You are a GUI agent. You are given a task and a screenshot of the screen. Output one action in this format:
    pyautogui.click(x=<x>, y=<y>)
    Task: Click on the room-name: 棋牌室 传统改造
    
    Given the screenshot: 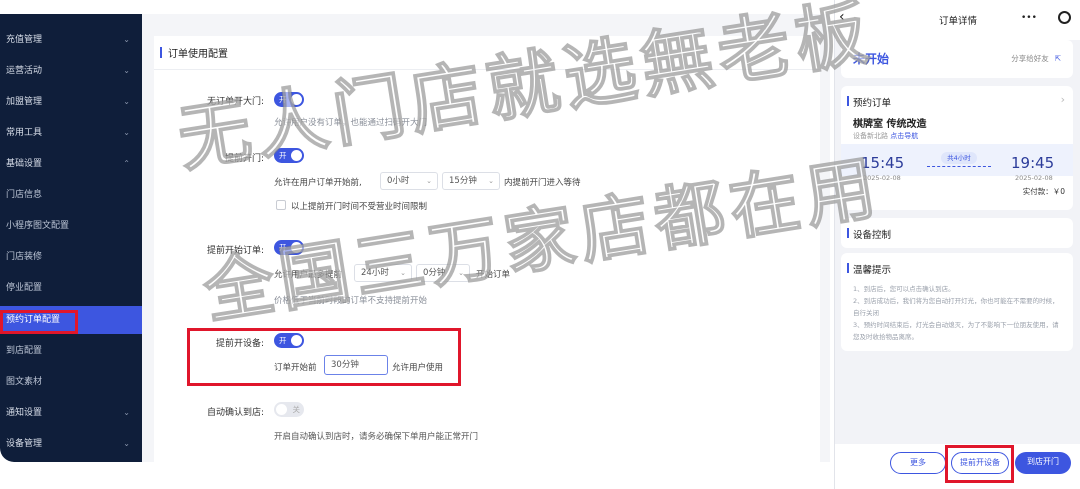 What is the action you would take?
    pyautogui.click(x=890, y=124)
    